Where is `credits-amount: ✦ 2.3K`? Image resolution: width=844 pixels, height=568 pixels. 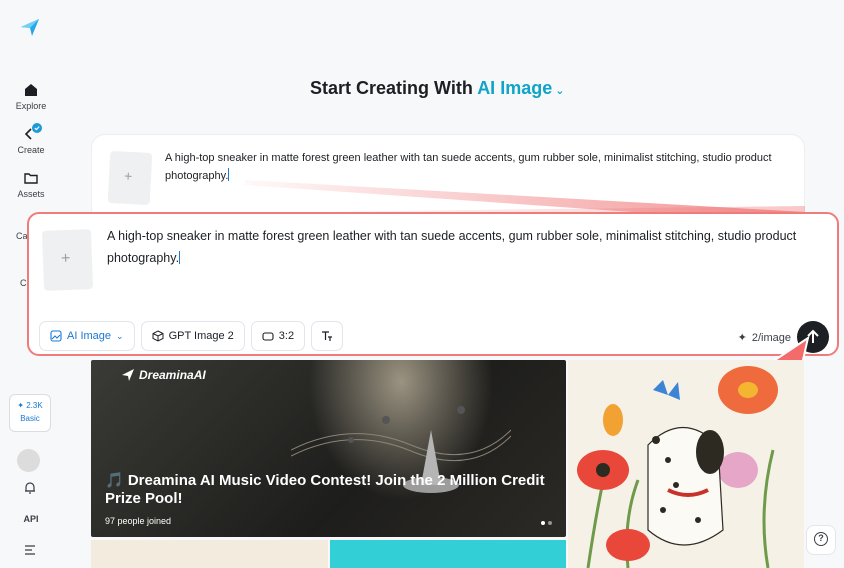 credits-amount: ✦ 2.3K is located at coordinates (29, 405).